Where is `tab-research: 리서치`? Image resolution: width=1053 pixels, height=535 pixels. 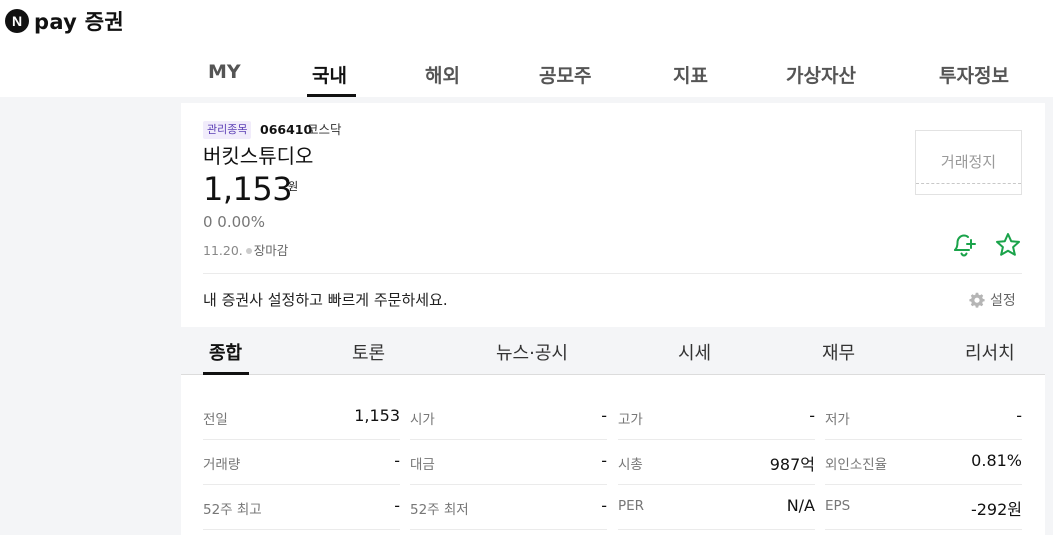 tab-research: 리서치 is located at coordinates (990, 352).